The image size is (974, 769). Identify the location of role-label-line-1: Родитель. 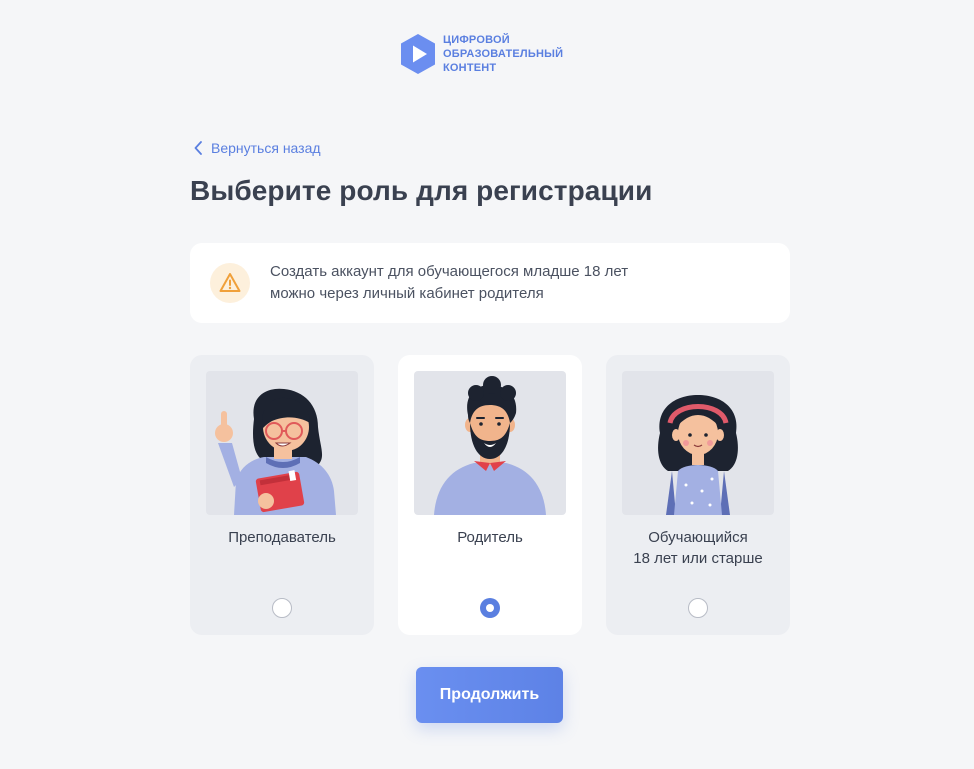
(490, 537).